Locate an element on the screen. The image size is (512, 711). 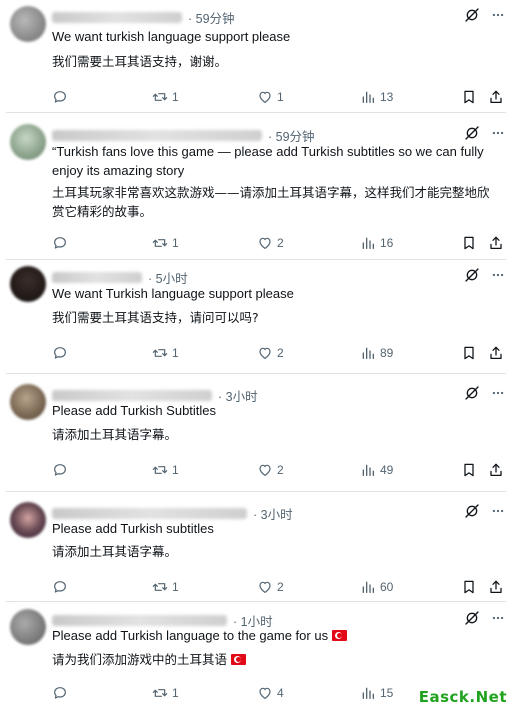
views-button: 16 is located at coordinates (376, 243).